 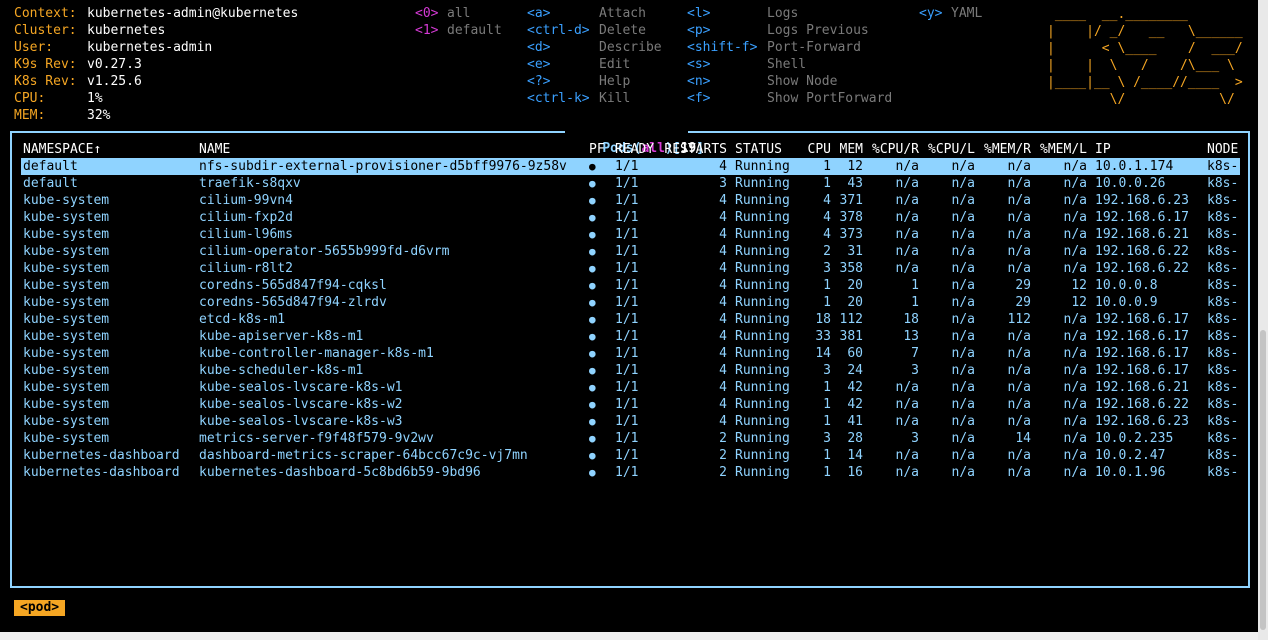 I want to click on column-header-name: NAME, so click(x=391, y=149).